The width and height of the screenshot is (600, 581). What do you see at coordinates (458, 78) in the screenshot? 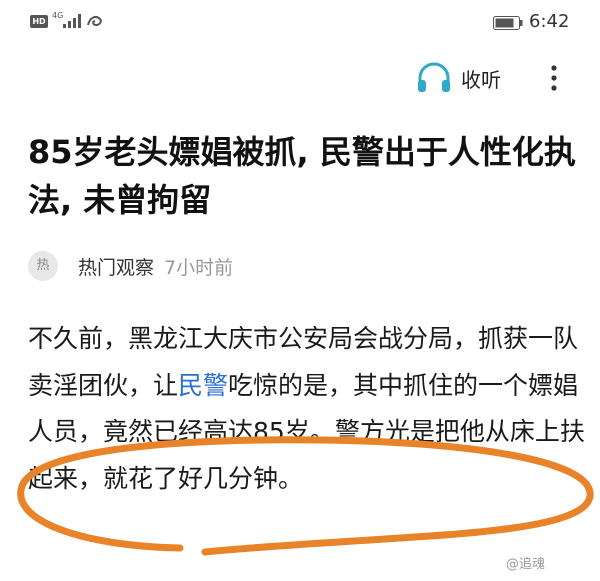
I see `listen-button: 收听` at bounding box center [458, 78].